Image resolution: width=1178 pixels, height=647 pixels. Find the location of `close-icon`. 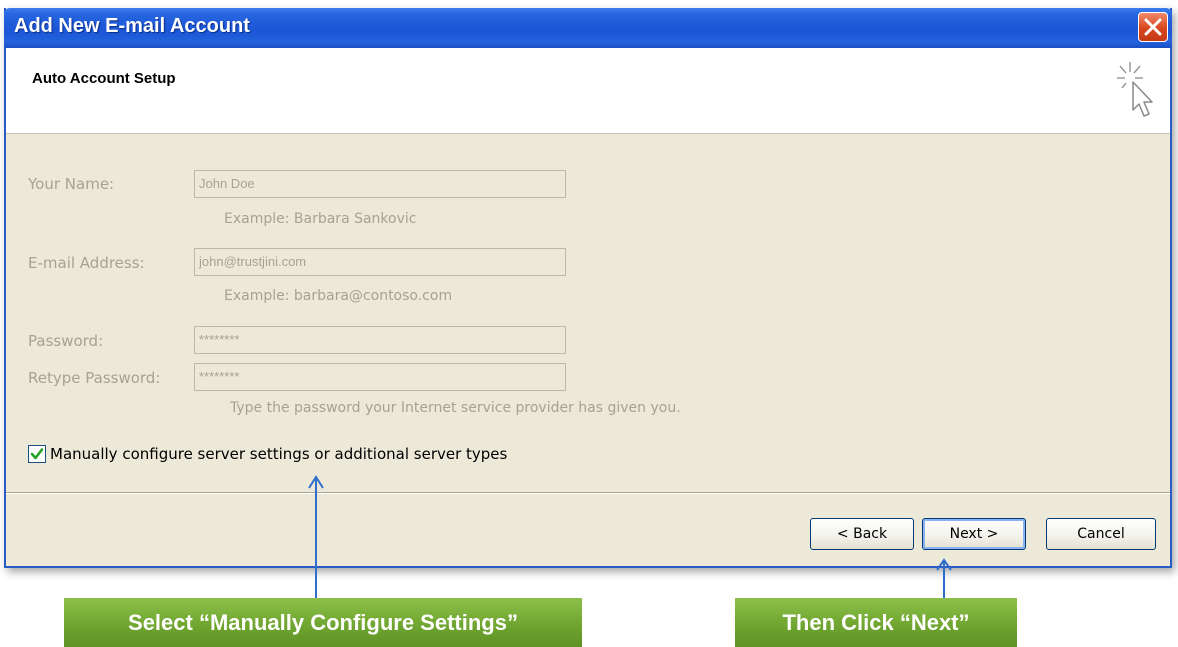

close-icon is located at coordinates (1153, 27).